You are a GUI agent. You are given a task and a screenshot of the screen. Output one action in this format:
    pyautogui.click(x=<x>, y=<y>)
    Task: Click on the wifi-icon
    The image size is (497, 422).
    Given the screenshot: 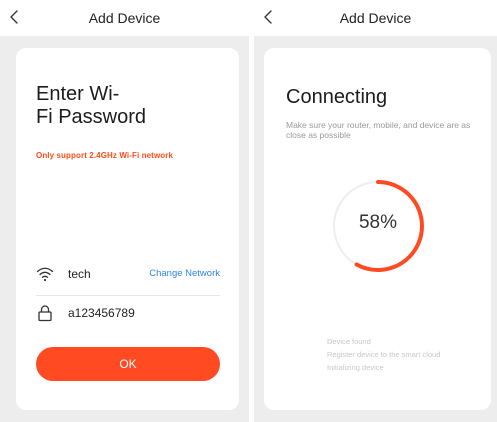 What is the action you would take?
    pyautogui.click(x=45, y=274)
    